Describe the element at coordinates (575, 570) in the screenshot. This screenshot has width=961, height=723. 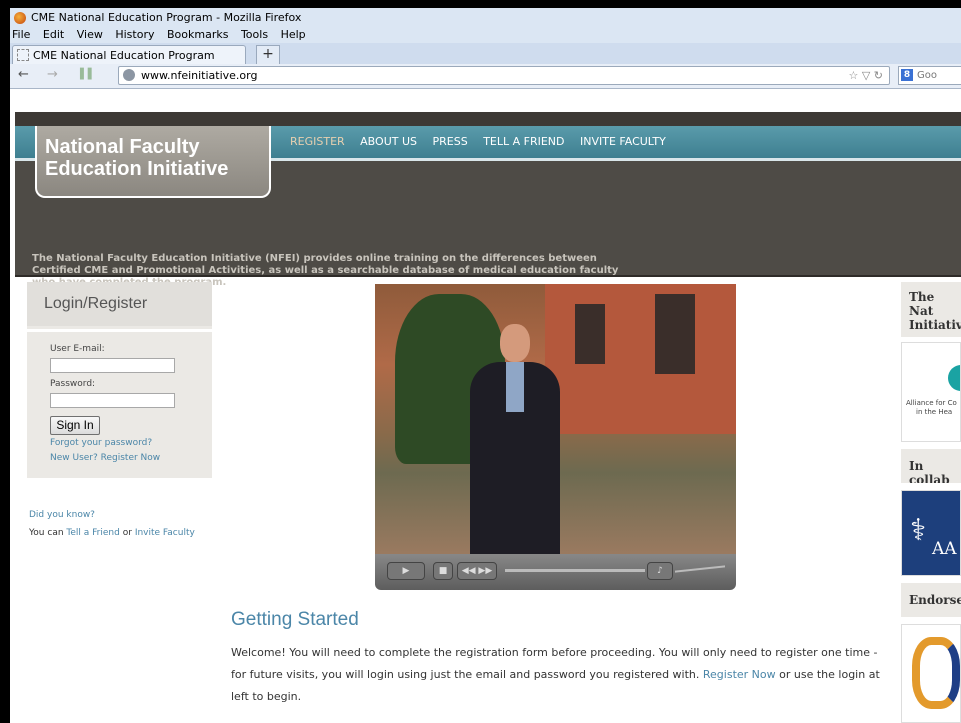
I see `seek-bar` at that location.